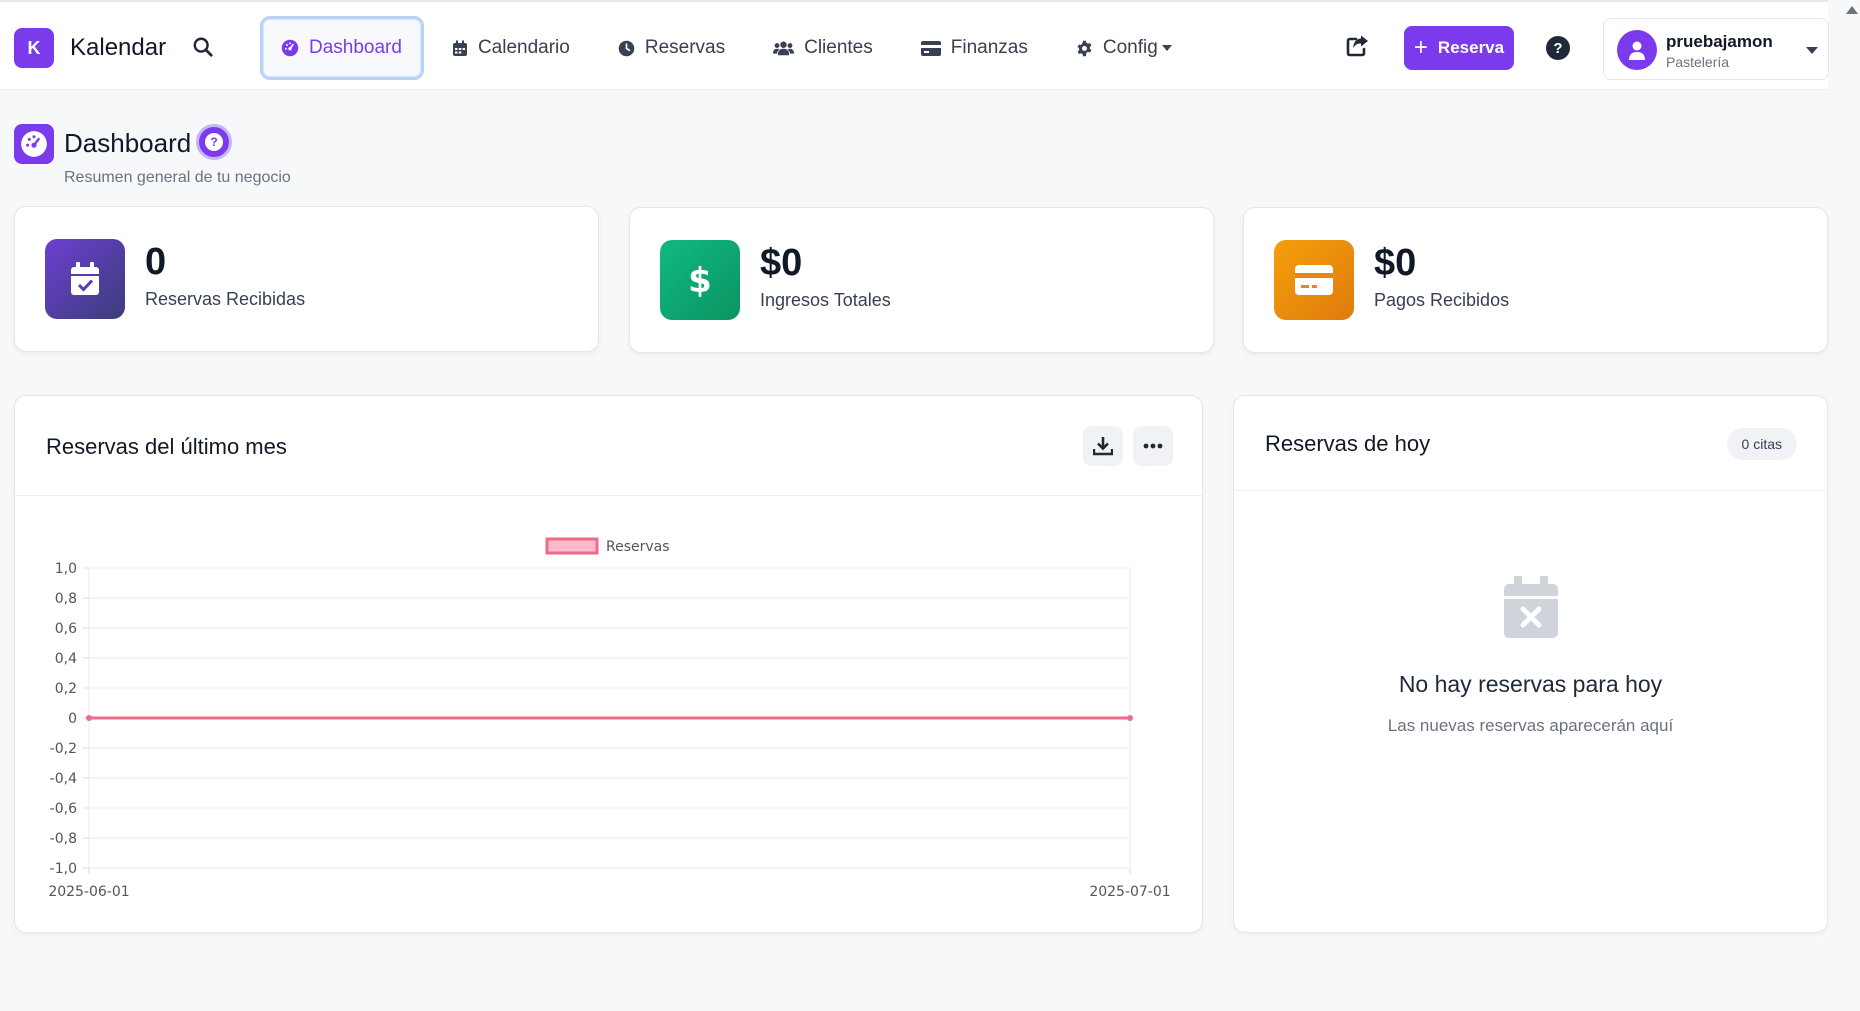  What do you see at coordinates (66, 689) in the screenshot?
I see `y-tick-label: 0,2` at bounding box center [66, 689].